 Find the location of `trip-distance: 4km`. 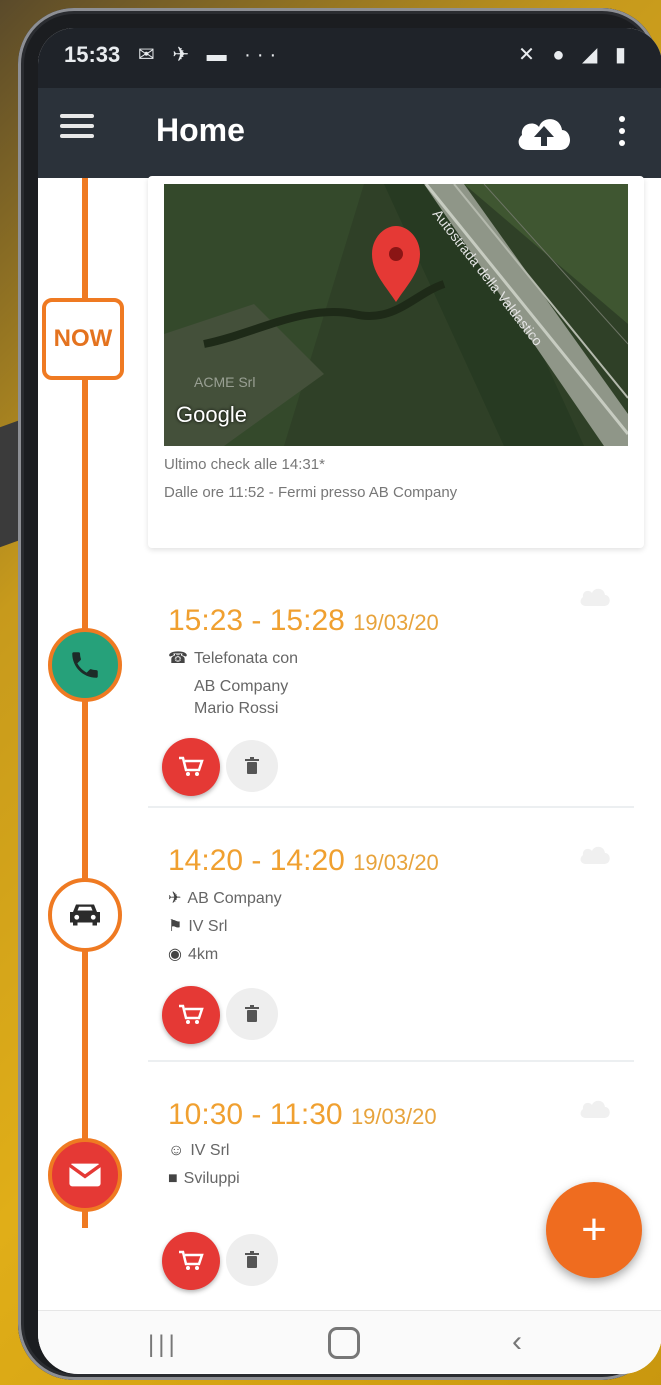

trip-distance: 4km is located at coordinates (203, 954).